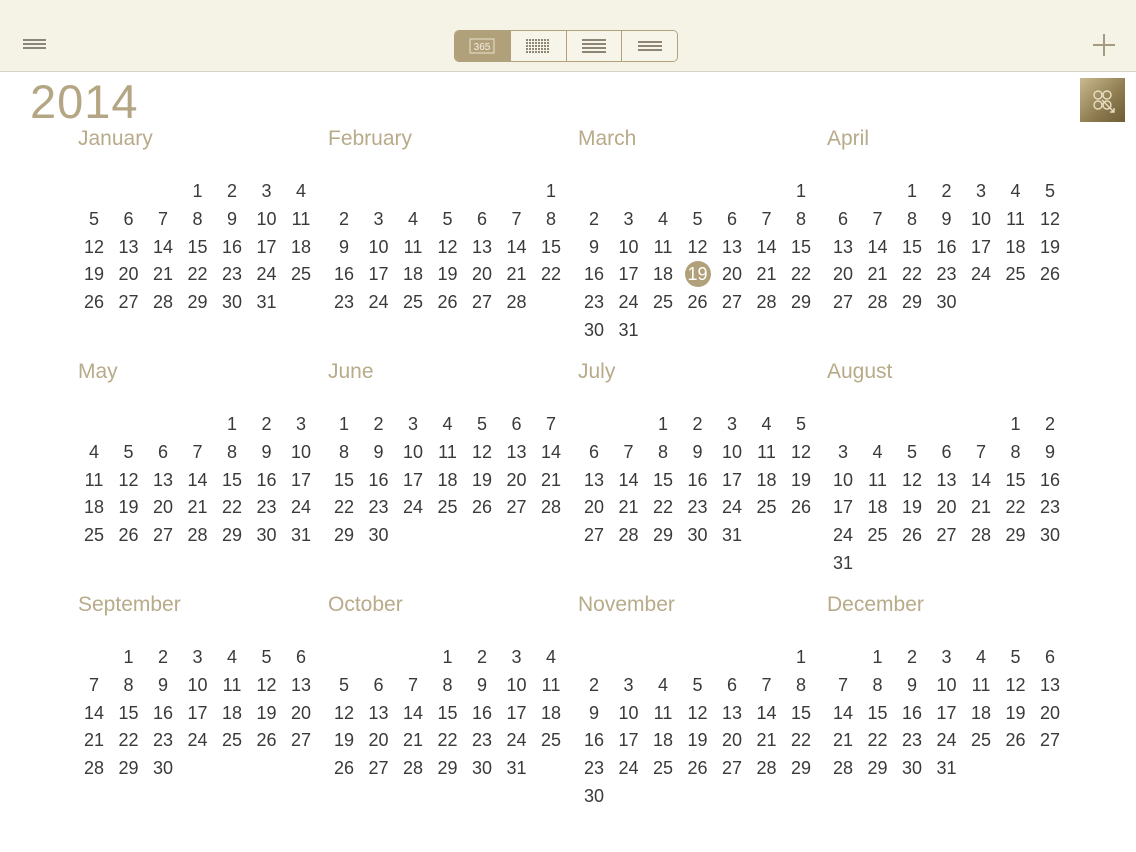 The width and height of the screenshot is (1136, 852). I want to click on day-cell: 12, so click(267, 685).